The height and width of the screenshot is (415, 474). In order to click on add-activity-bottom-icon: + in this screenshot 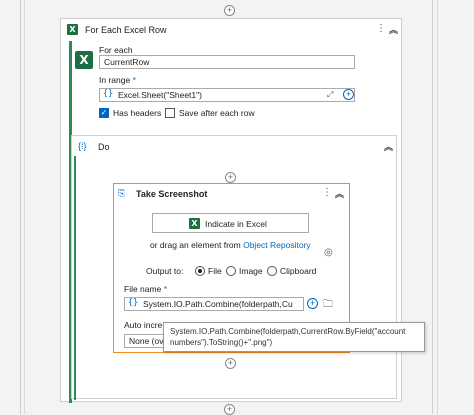, I will do `click(229, 409)`.